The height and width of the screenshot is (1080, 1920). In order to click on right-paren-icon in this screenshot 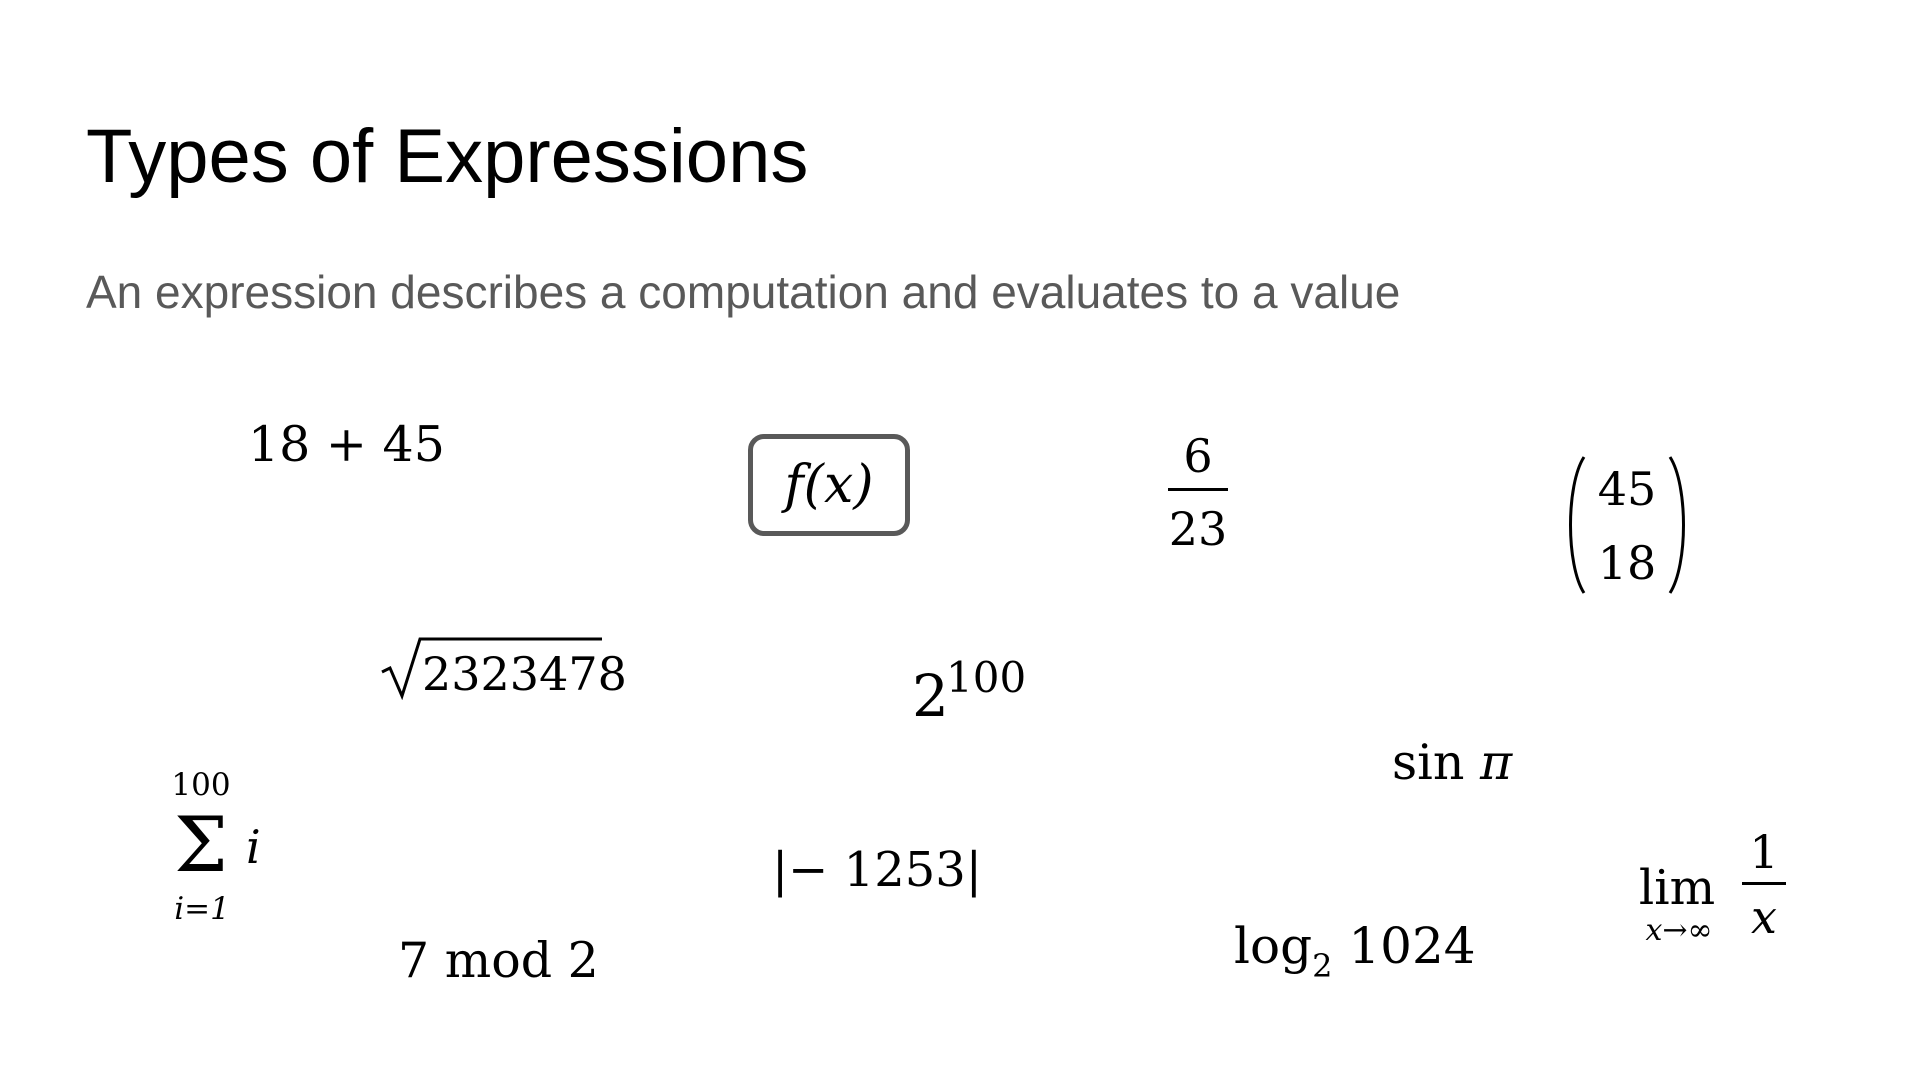, I will do `click(1676, 525)`.